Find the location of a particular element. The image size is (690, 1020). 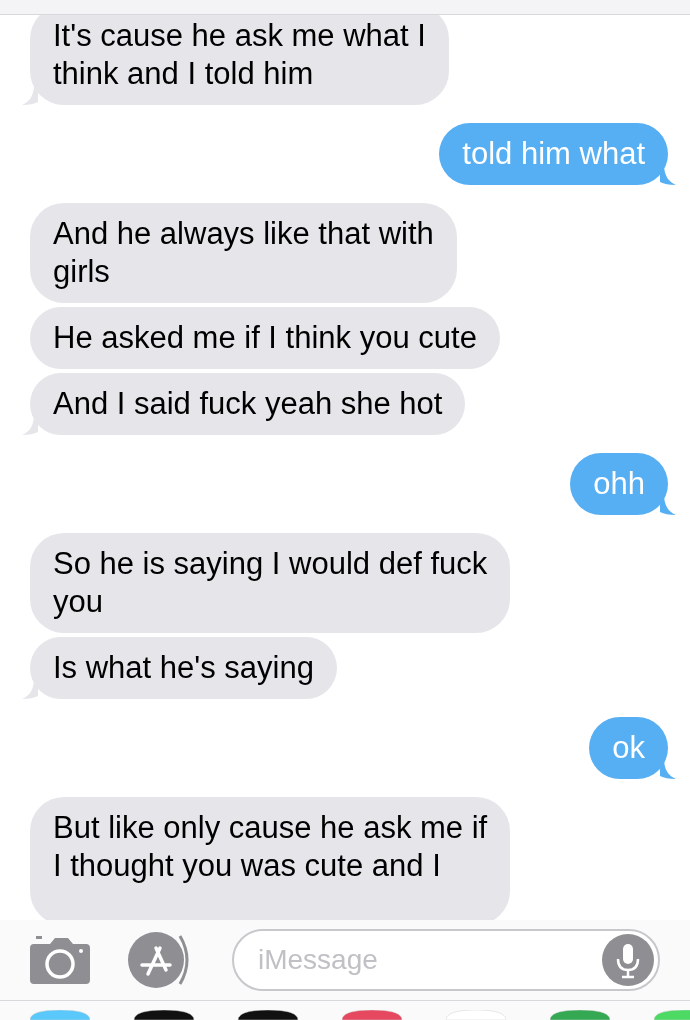

message-field: iMessage is located at coordinates (446, 960).